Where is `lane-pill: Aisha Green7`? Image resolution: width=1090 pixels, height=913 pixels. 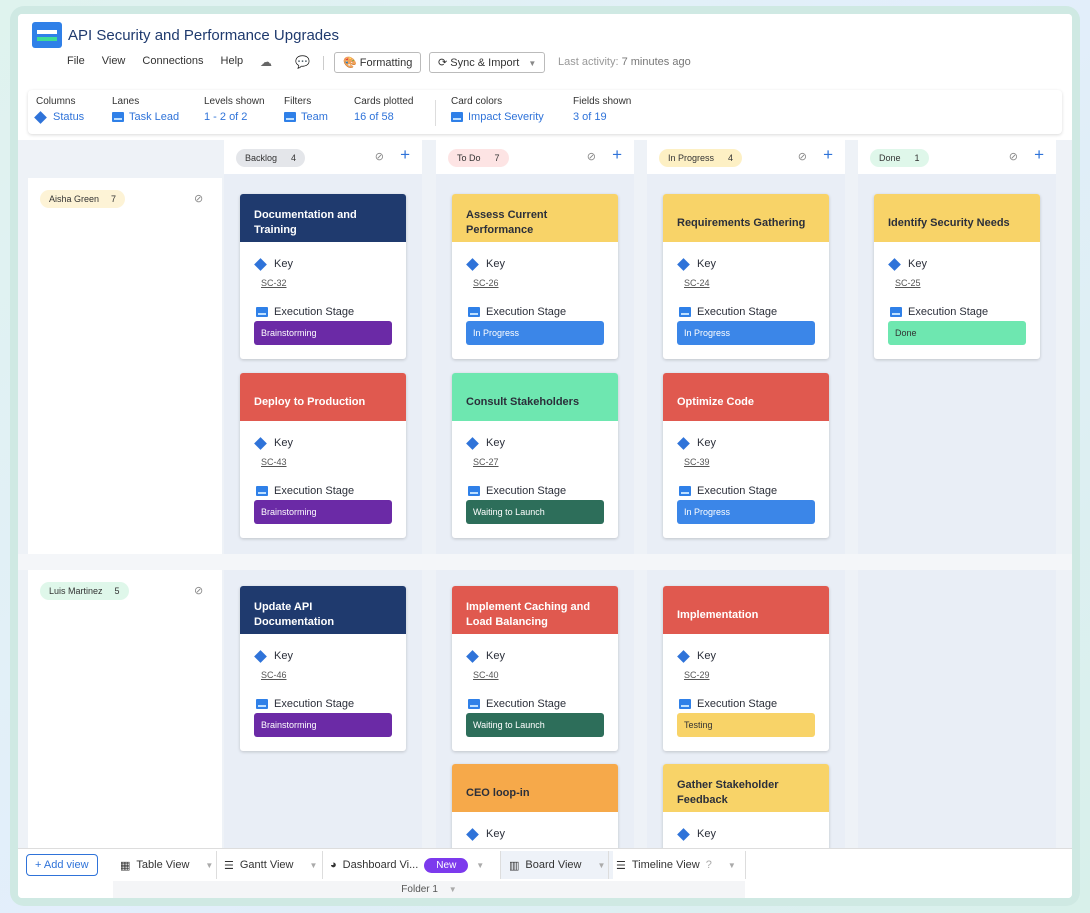
lane-pill: Aisha Green7 is located at coordinates (82, 199).